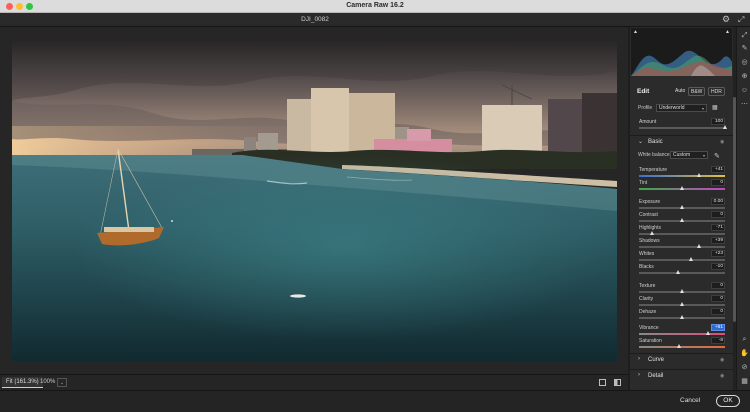 Image resolution: width=750 pixels, height=412 pixels. Describe the element at coordinates (681, 172) in the screenshot. I see `temperature-slider: Temperature +41` at that location.